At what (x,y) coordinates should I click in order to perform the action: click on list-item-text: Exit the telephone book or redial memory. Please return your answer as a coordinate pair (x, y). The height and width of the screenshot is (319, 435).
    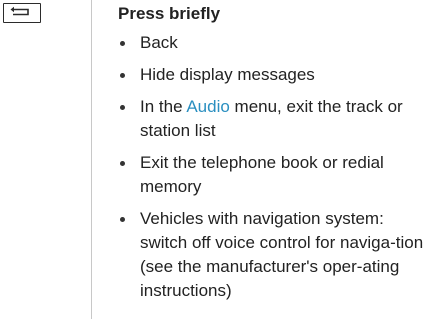
    Looking at the image, I should click on (262, 174).